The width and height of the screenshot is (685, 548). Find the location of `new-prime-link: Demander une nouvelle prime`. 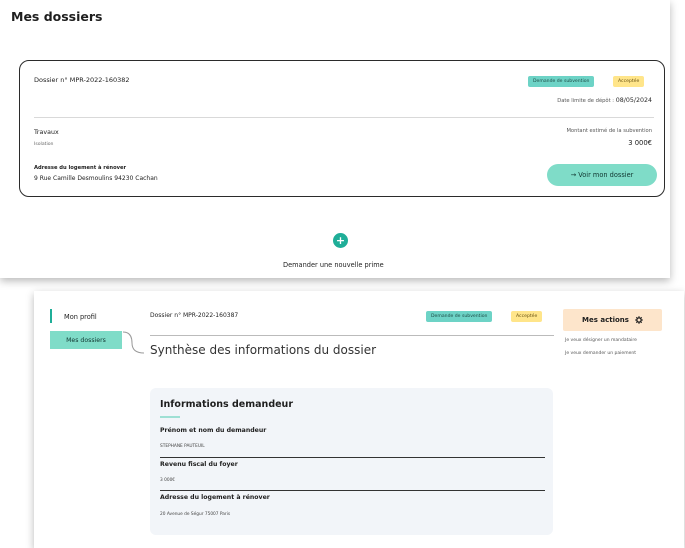

new-prime-link: Demander une nouvelle prime is located at coordinates (333, 265).